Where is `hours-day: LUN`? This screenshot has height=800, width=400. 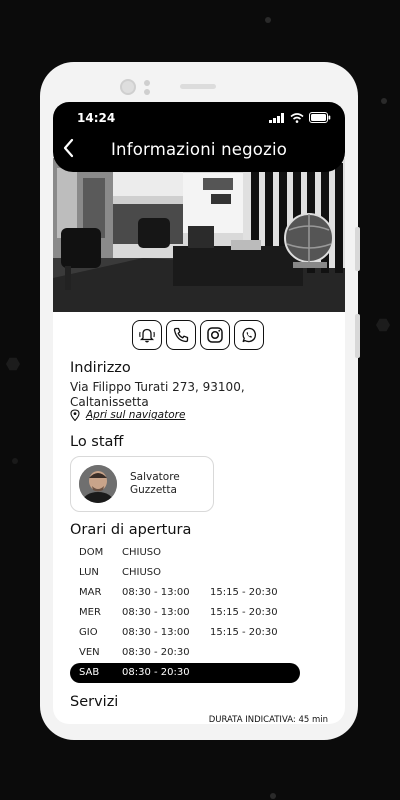
hours-day: LUN is located at coordinates (89, 572).